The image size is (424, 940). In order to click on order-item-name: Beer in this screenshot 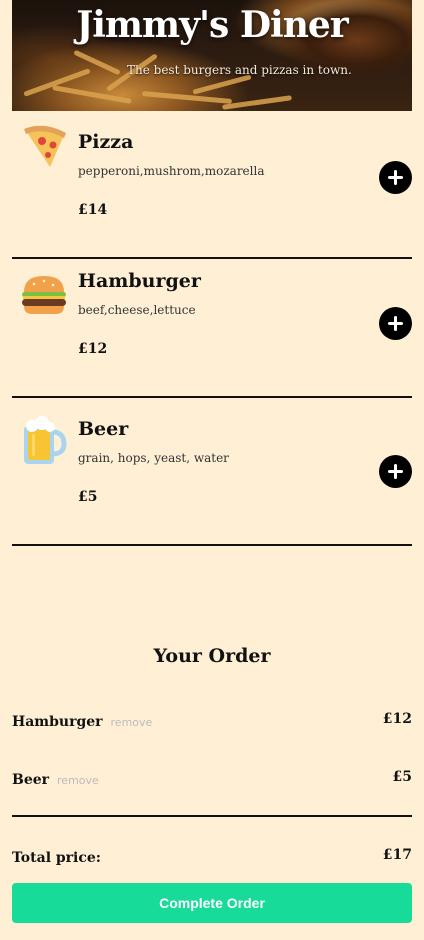, I will do `click(31, 780)`.